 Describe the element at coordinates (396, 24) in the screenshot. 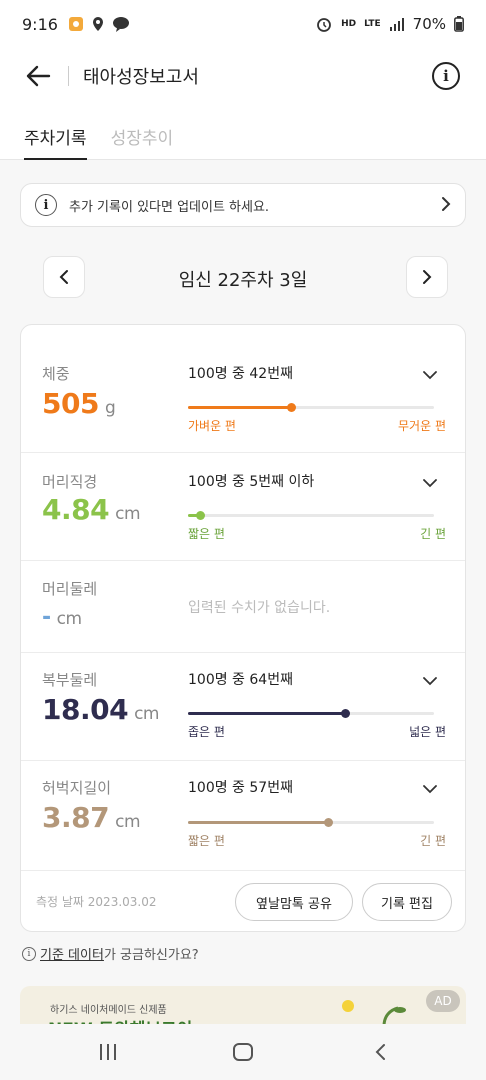

I see `signal-icon` at that location.